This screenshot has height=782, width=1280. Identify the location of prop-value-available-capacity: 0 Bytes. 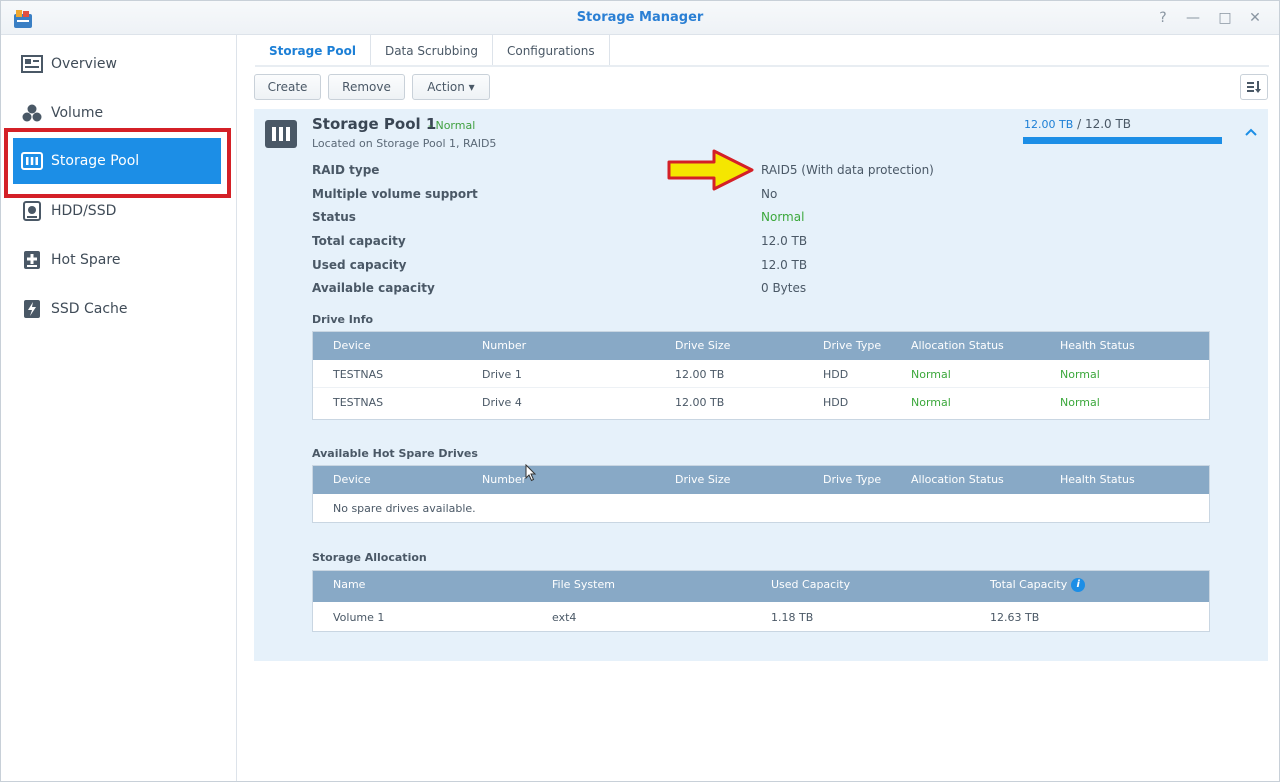
(784, 288).